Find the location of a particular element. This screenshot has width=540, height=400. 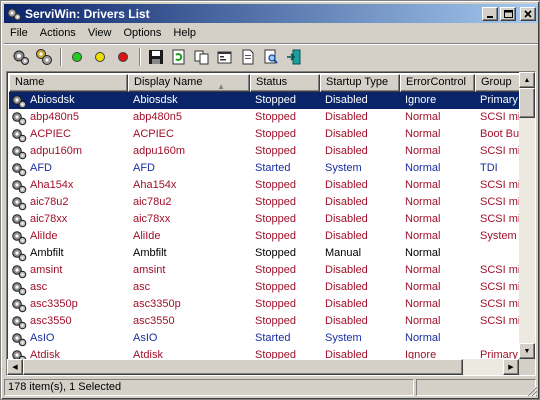

table-row: asc asc Stopped Disabled Normal SCSI min is located at coordinates (265, 287).